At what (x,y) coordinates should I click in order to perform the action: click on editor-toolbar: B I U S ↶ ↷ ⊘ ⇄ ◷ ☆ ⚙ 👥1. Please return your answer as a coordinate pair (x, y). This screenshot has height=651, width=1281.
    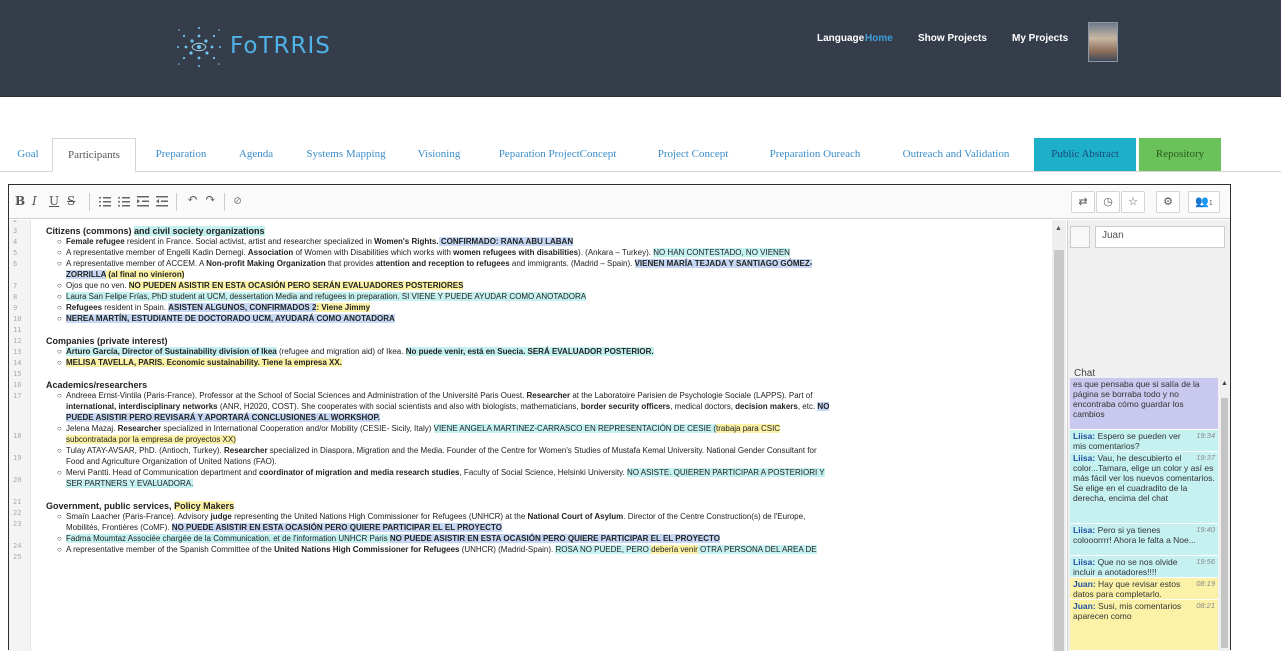
    Looking at the image, I should click on (619, 202).